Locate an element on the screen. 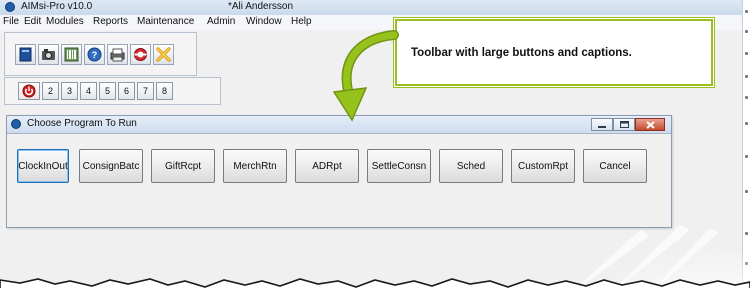  menu-admin: Admin is located at coordinates (221, 21).